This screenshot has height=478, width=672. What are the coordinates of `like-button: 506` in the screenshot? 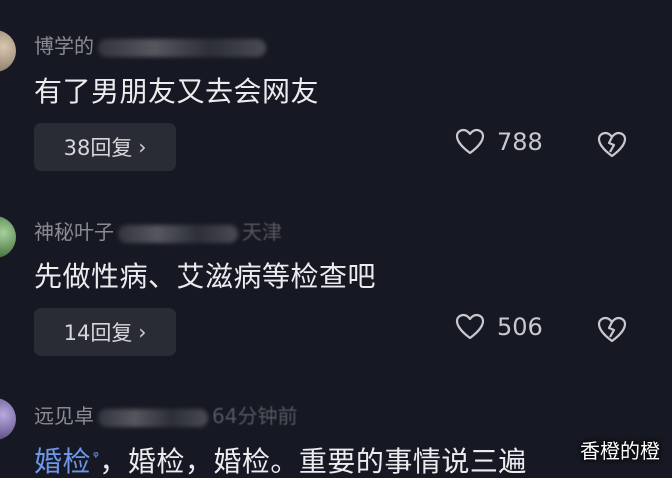 It's located at (499, 327).